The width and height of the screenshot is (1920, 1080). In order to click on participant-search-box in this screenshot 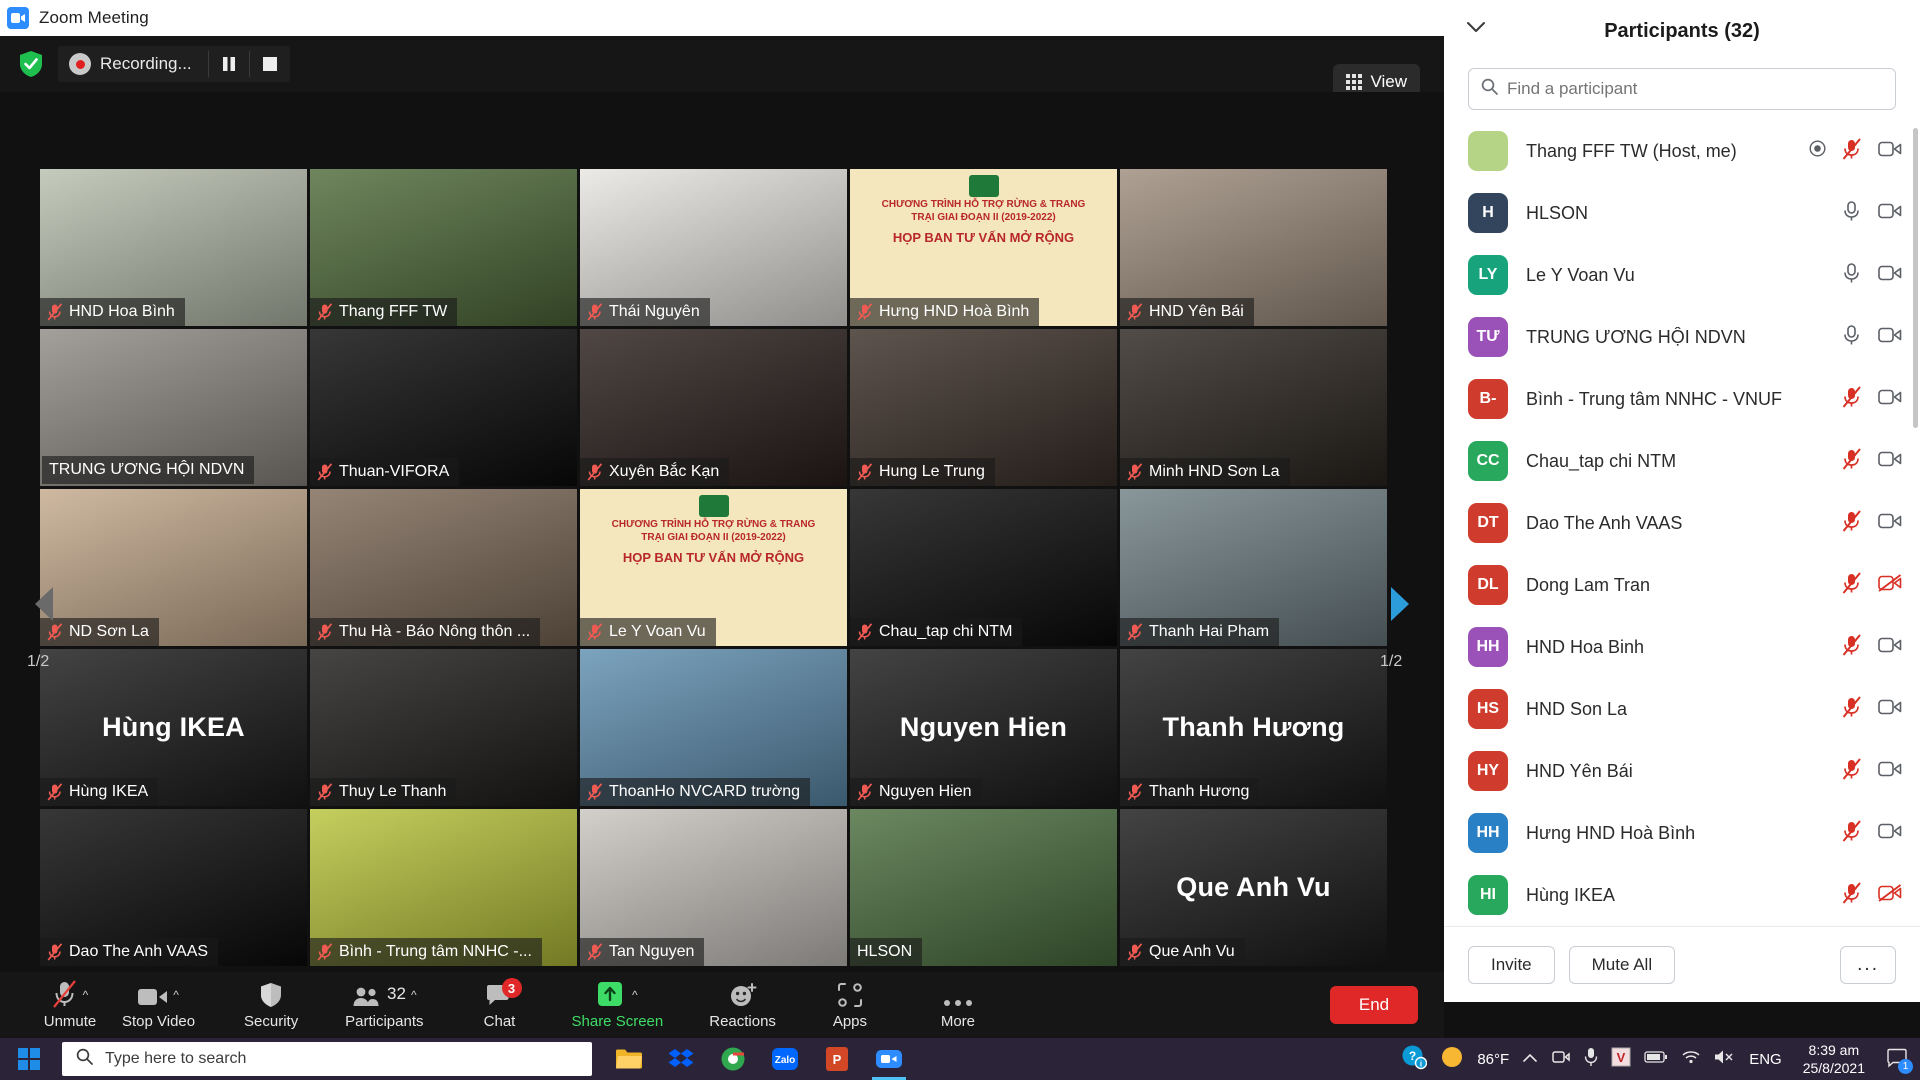, I will do `click(1682, 89)`.